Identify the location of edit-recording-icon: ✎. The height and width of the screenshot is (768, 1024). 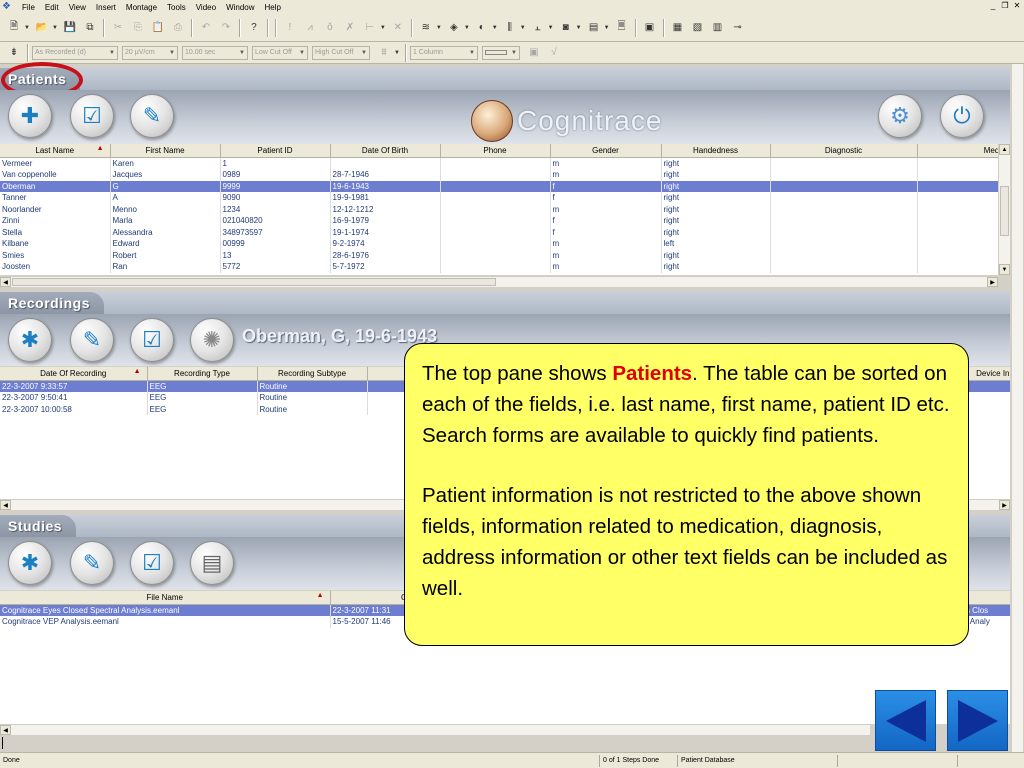
(92, 340).